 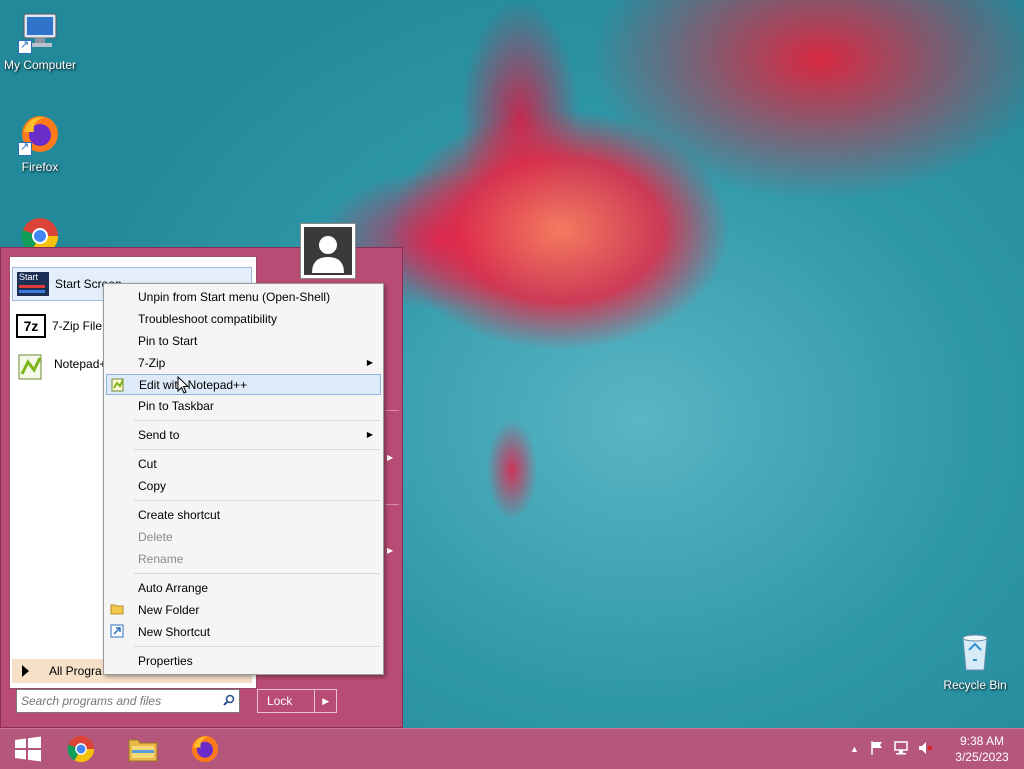 I want to click on ctx-cut: Cut, so click(x=243, y=463).